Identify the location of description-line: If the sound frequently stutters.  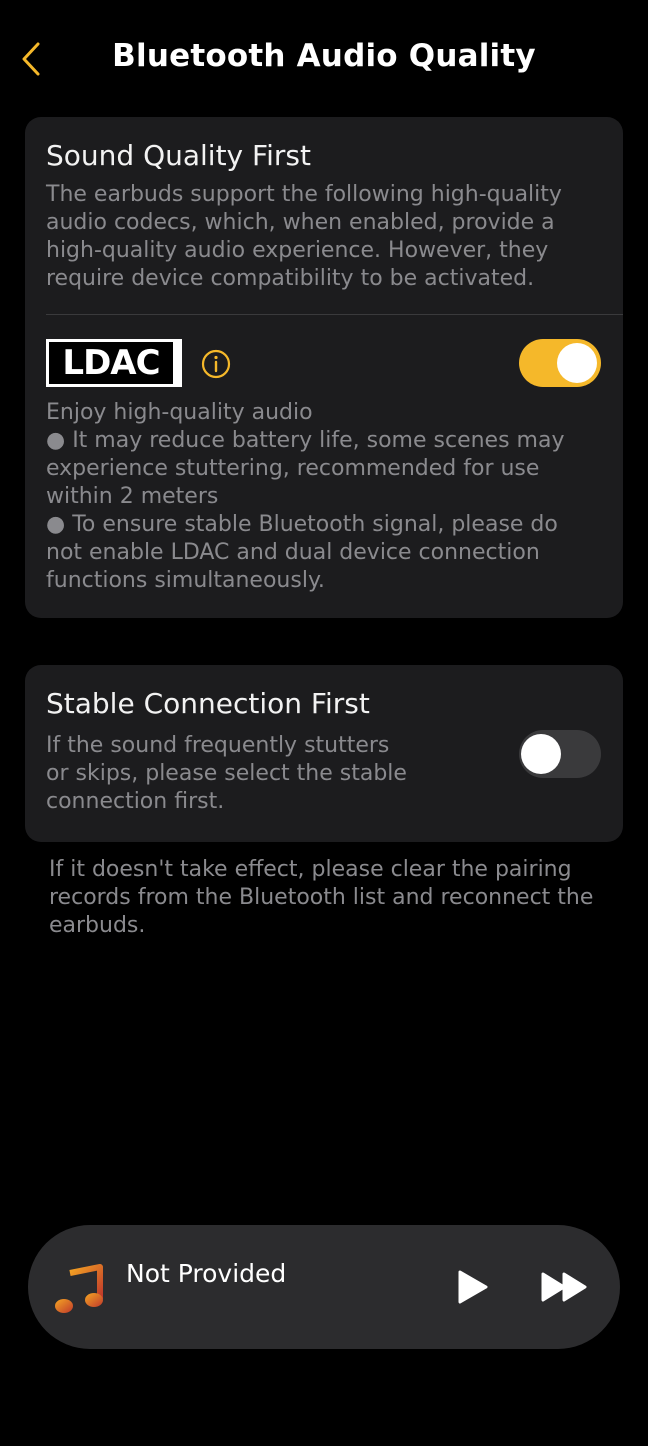
(218, 745).